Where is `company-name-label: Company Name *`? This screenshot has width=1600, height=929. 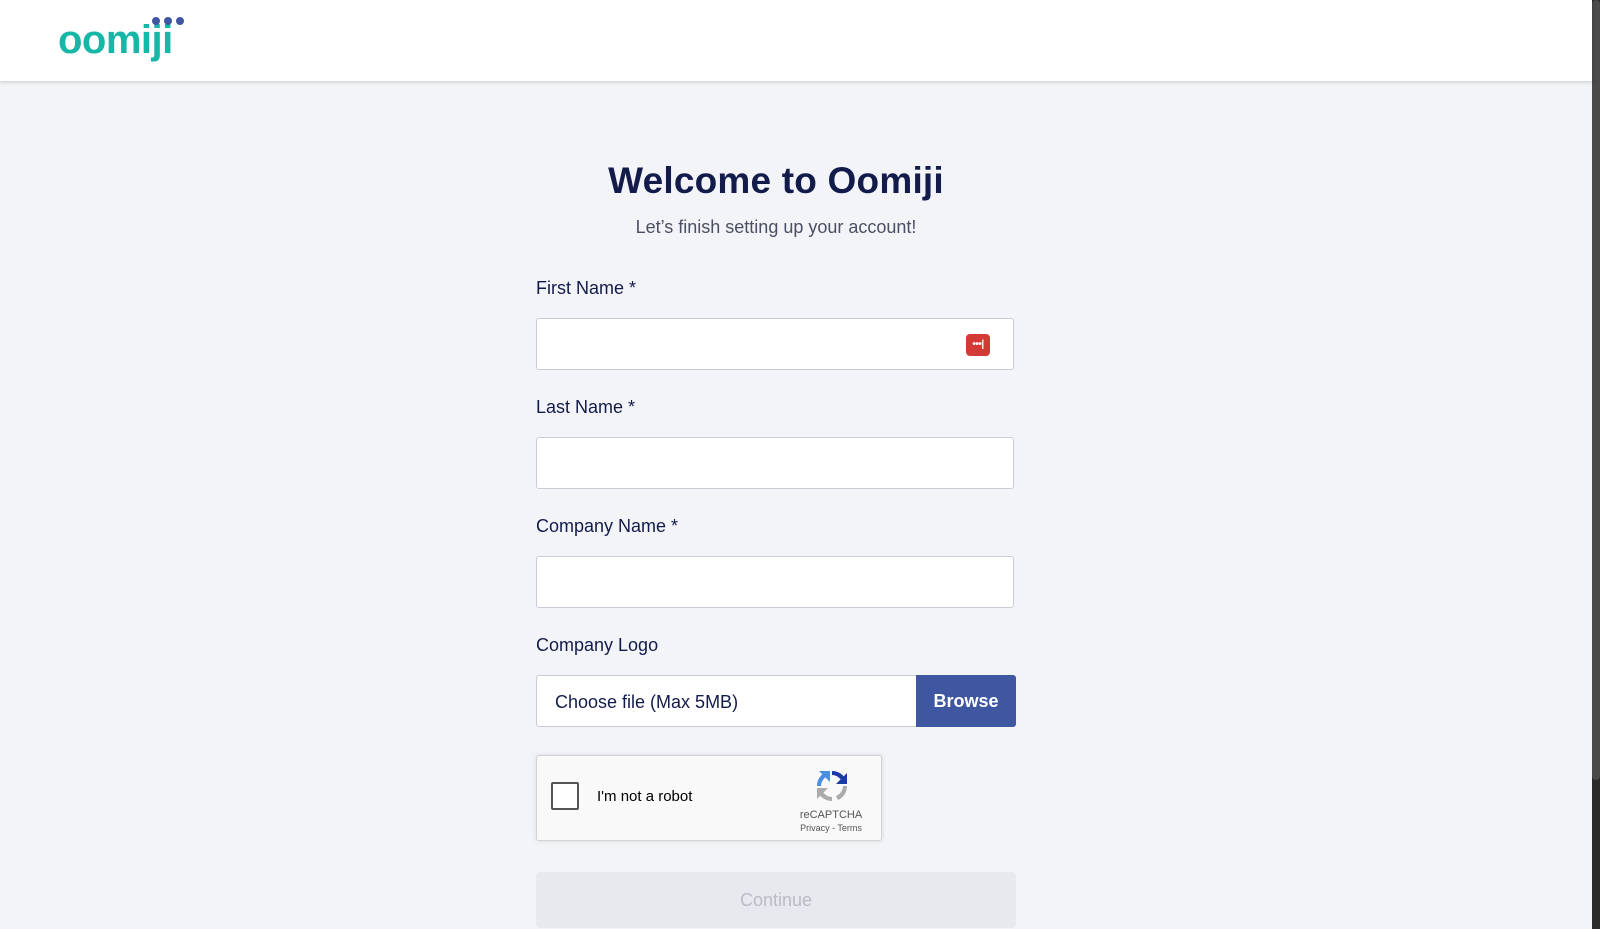 company-name-label: Company Name * is located at coordinates (607, 526).